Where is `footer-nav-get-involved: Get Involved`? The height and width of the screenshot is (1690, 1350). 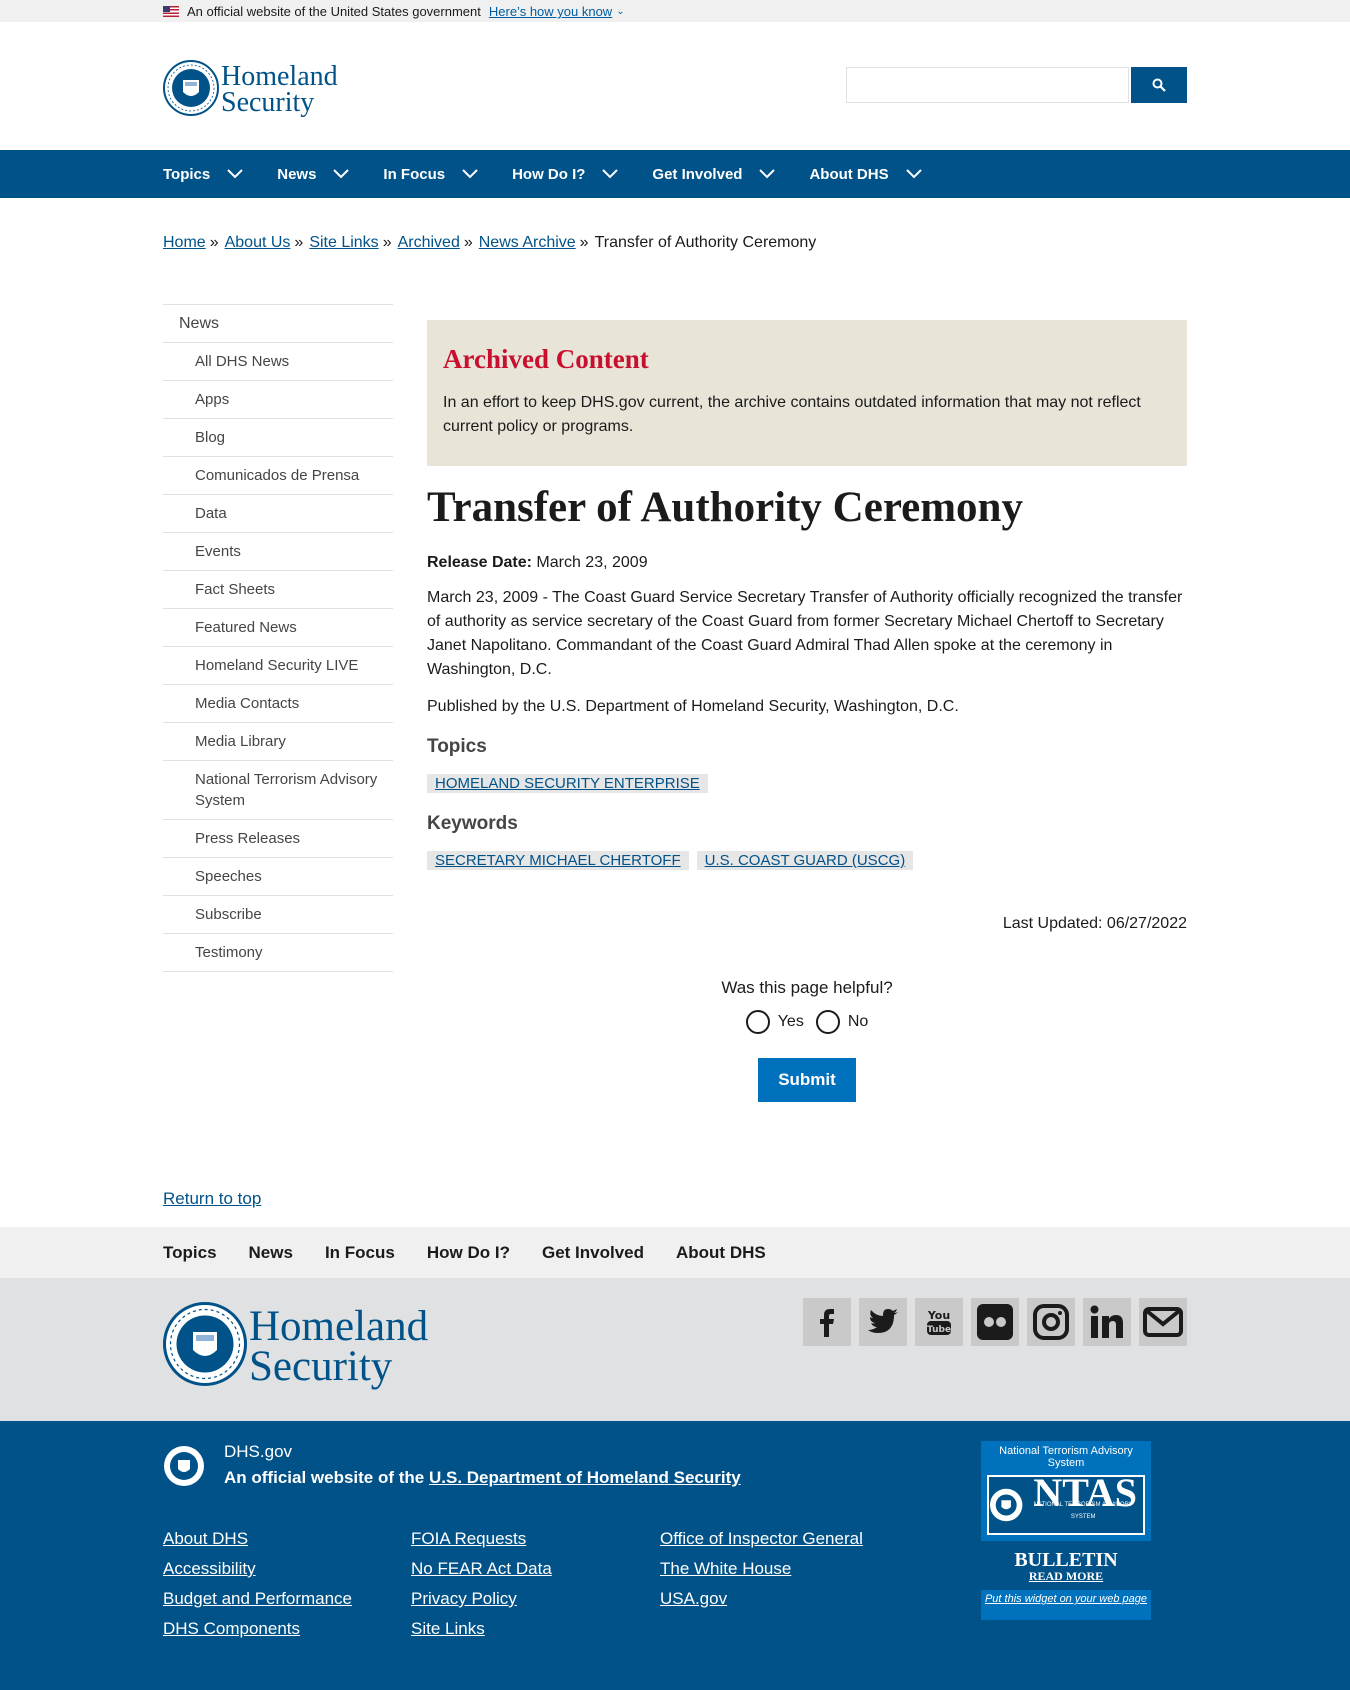
footer-nav-get-involved: Get Involved is located at coordinates (593, 1253).